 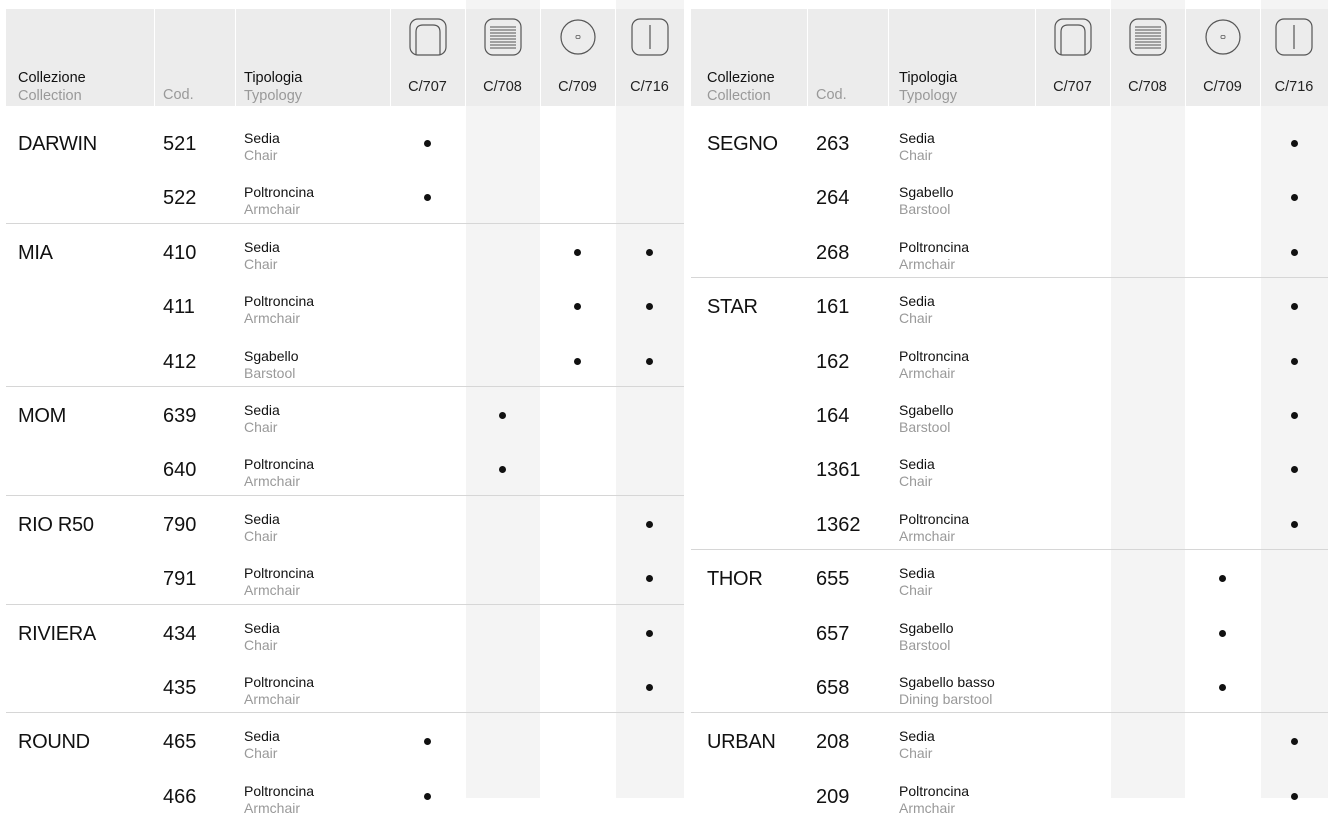 I want to click on collection-name: RIO R50, so click(x=56, y=524).